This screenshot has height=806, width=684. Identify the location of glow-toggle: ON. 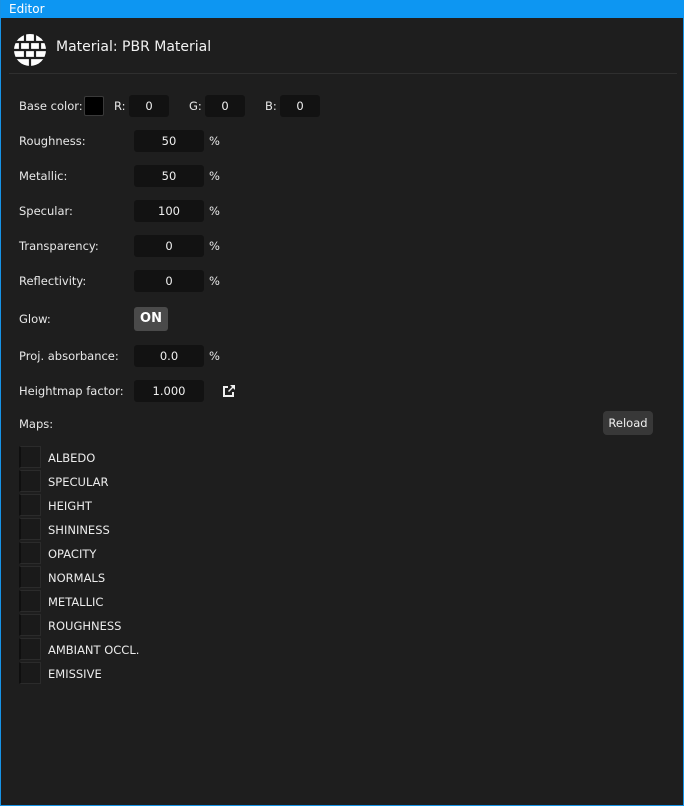
(151, 319).